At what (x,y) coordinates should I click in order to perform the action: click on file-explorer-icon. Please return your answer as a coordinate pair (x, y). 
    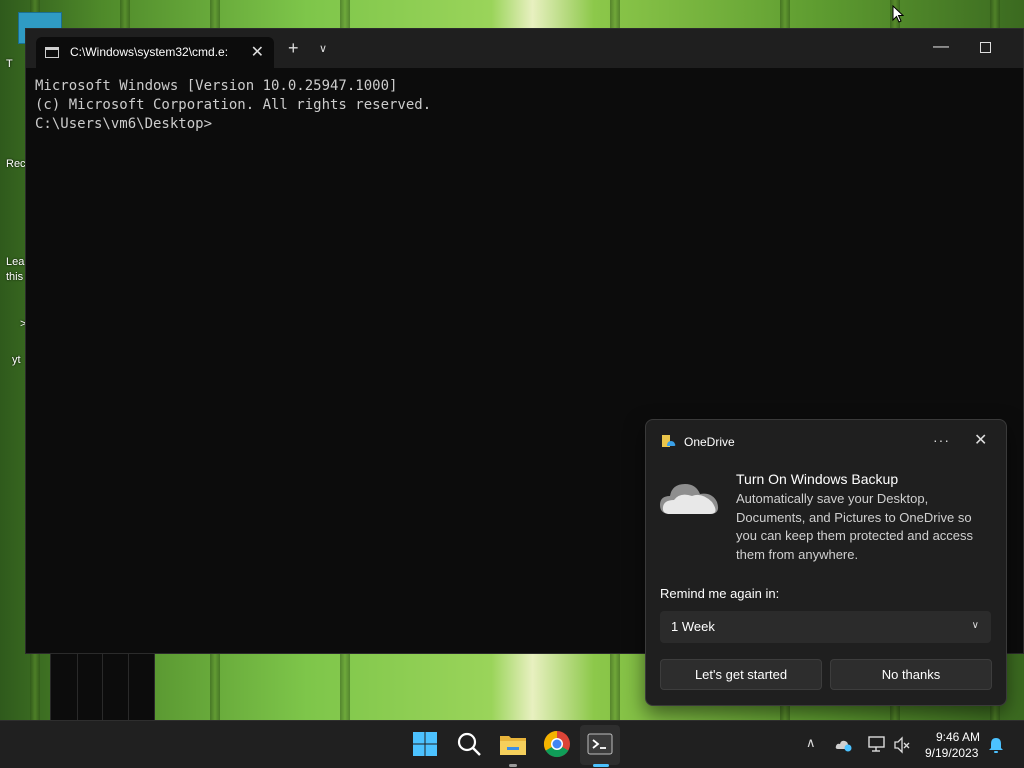
    Looking at the image, I should click on (513, 744).